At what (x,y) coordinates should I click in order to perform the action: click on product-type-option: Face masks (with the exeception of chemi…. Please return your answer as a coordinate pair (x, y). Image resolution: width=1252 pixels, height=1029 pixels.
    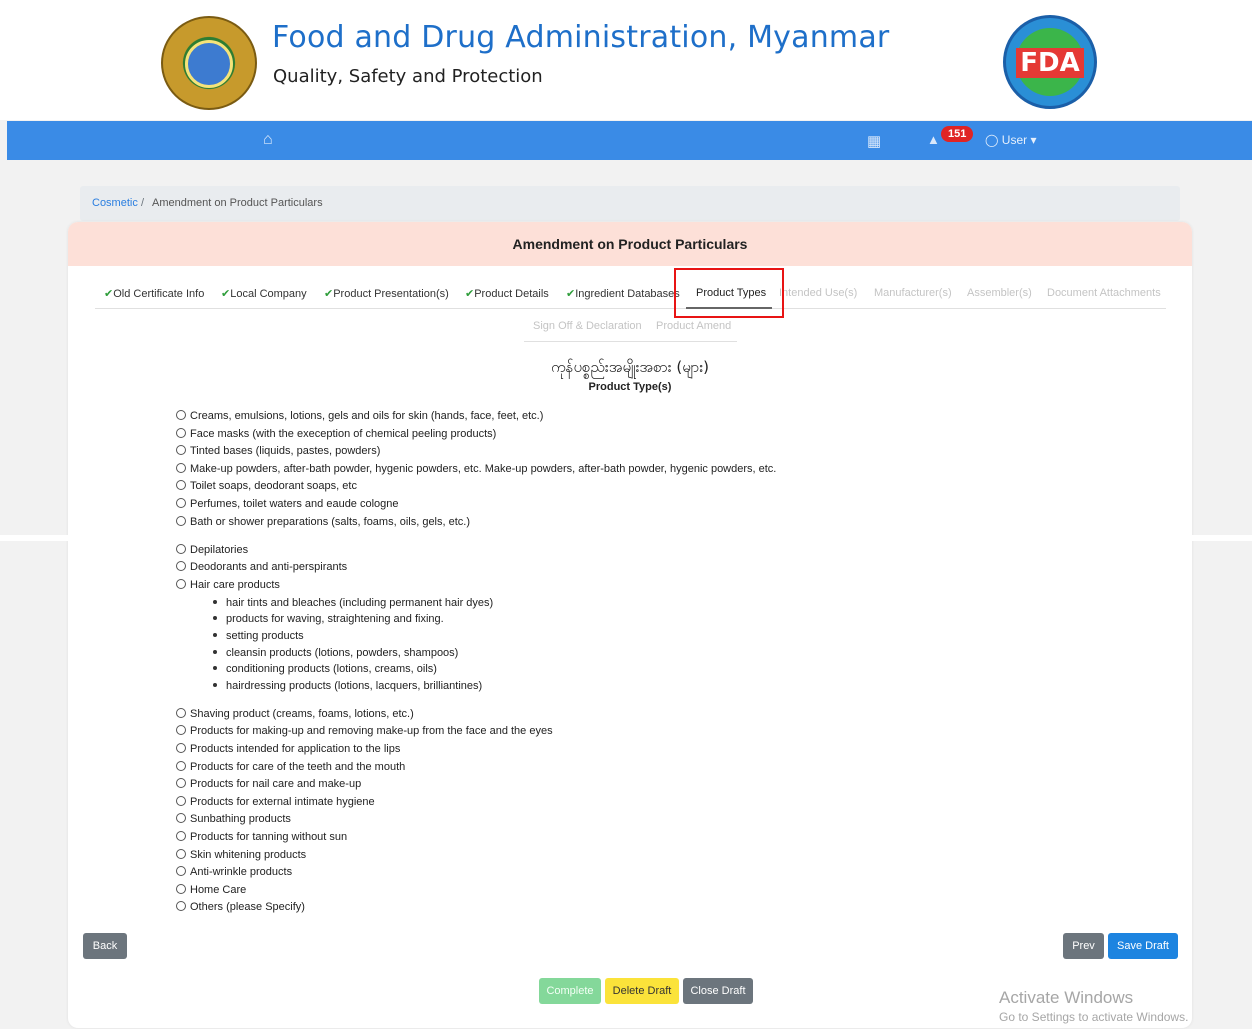
    Looking at the image, I should click on (336, 434).